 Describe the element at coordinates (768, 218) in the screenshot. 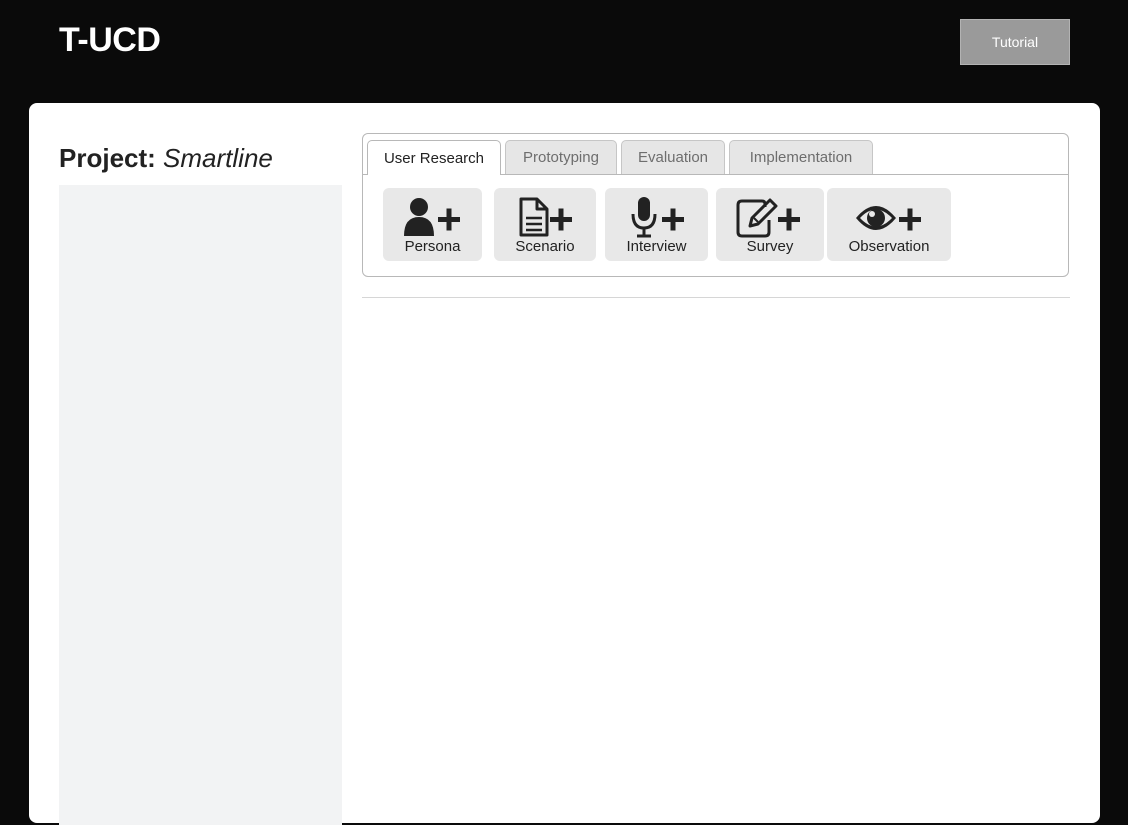

I see `edit-plus-icon` at that location.